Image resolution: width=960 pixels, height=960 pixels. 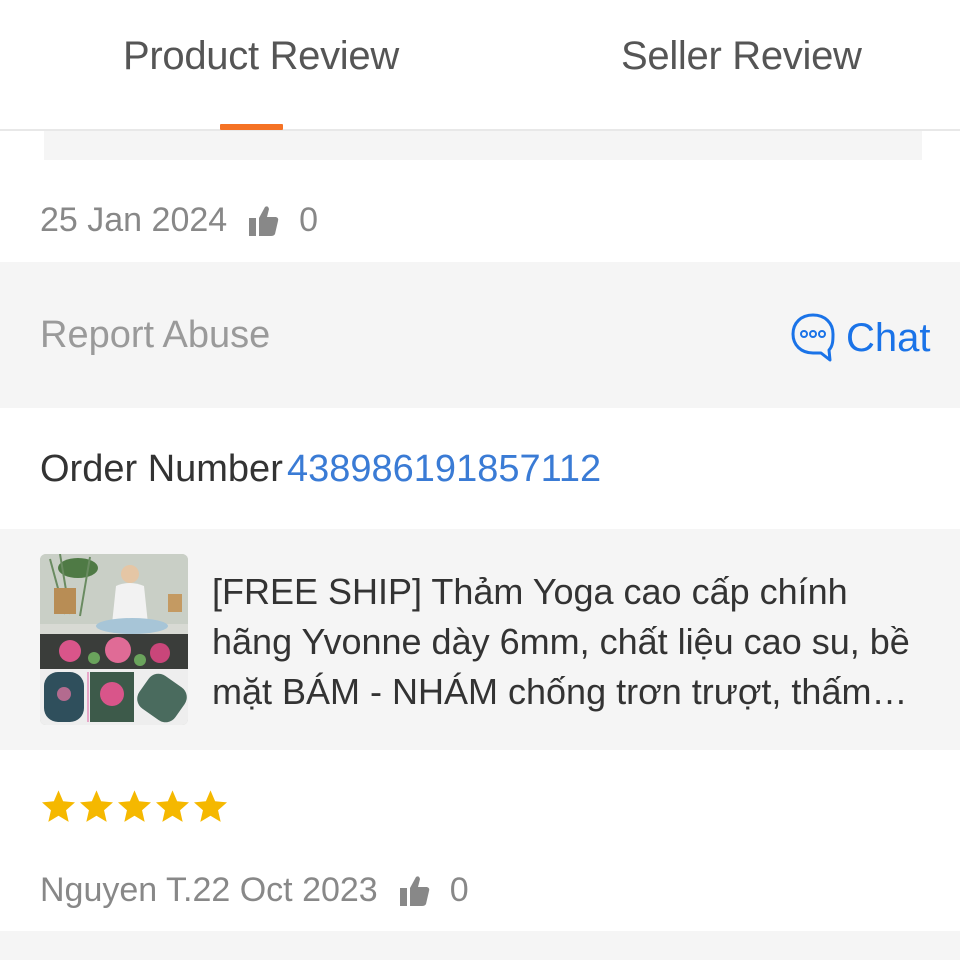 What do you see at coordinates (888, 337) in the screenshot?
I see `chat-label: Chat` at bounding box center [888, 337].